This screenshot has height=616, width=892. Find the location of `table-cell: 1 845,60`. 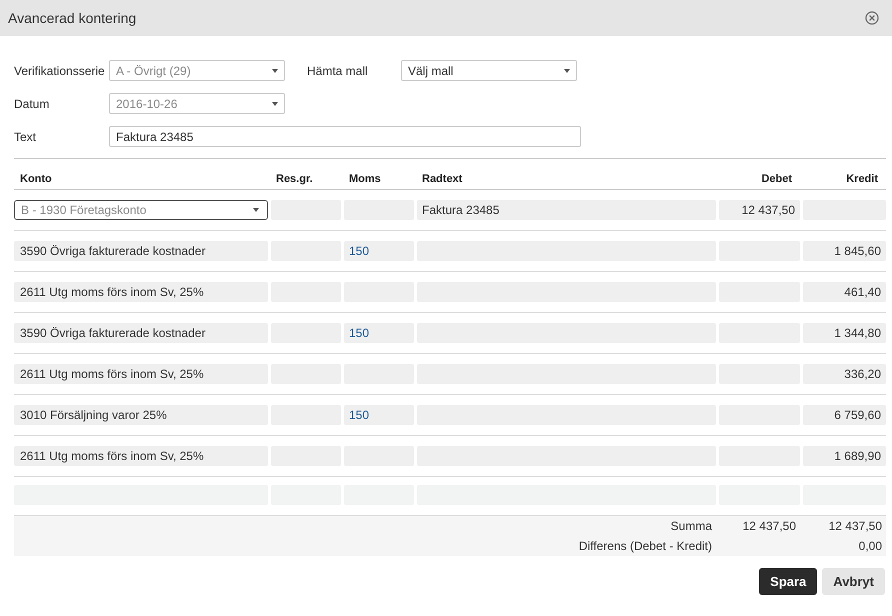

table-cell: 1 845,60 is located at coordinates (844, 251).